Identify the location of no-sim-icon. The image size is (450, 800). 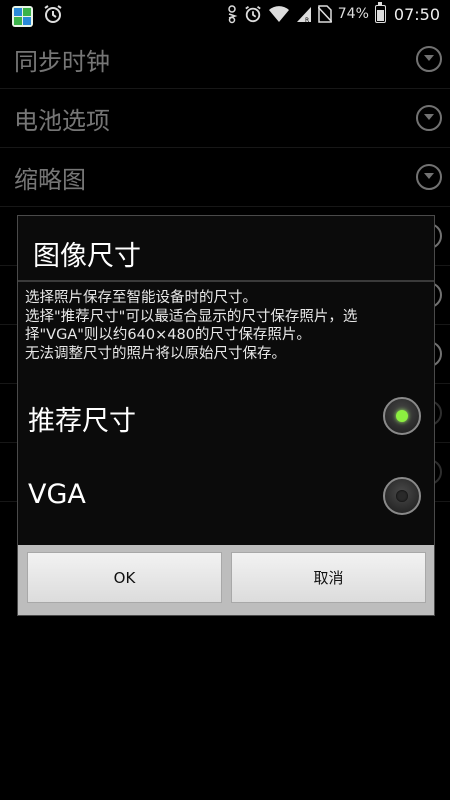
(324, 14).